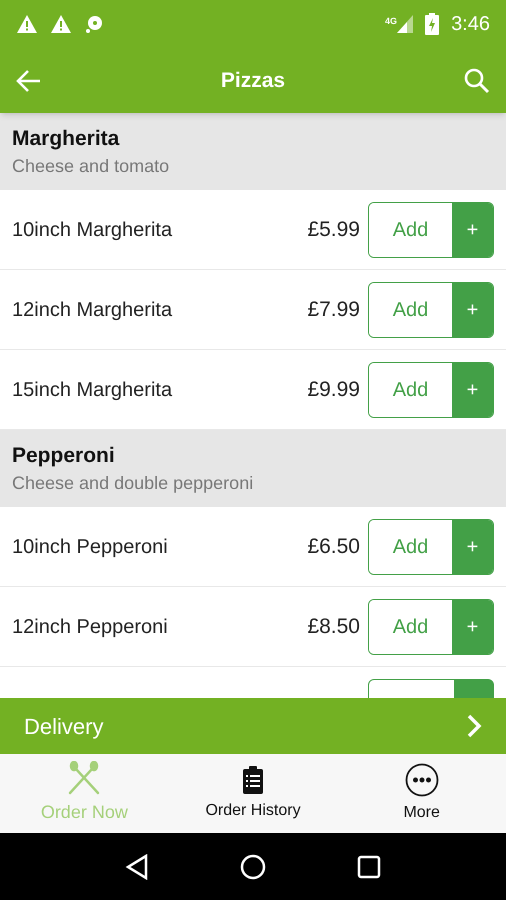  I want to click on item-price: £5.99, so click(333, 229).